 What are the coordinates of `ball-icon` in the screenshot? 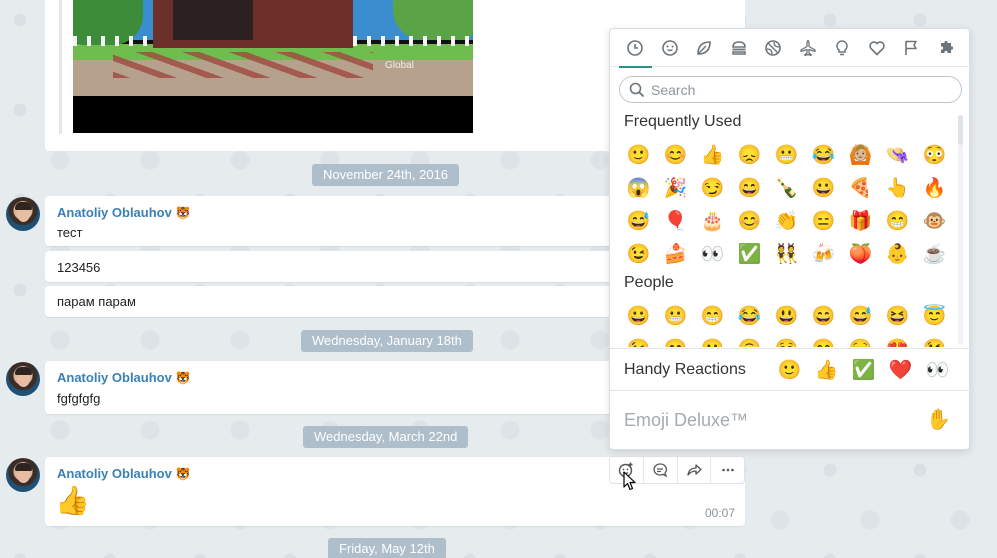 It's located at (773, 48).